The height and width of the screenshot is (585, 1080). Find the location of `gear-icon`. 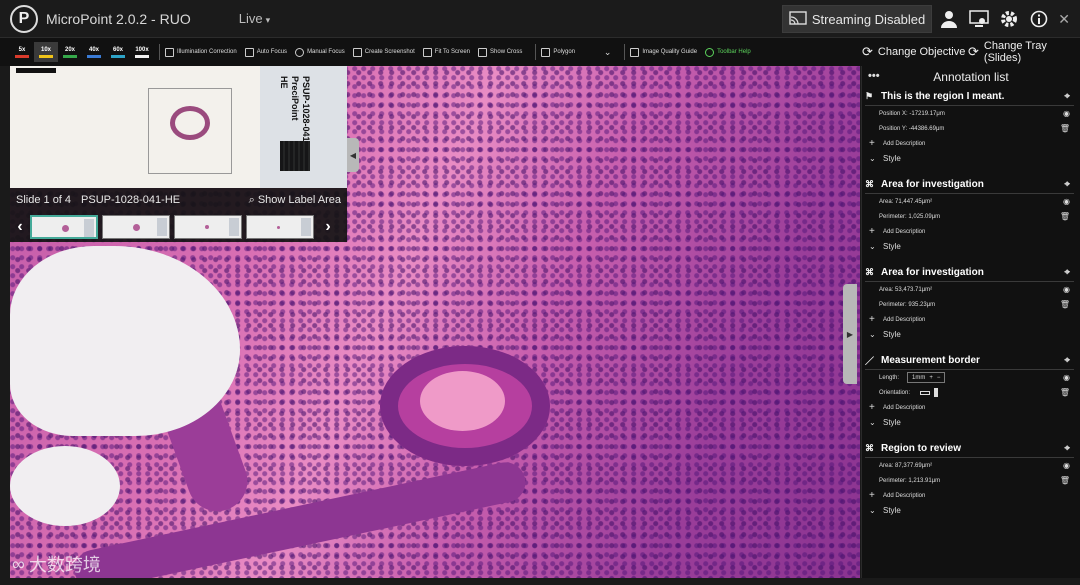

gear-icon is located at coordinates (1009, 19).